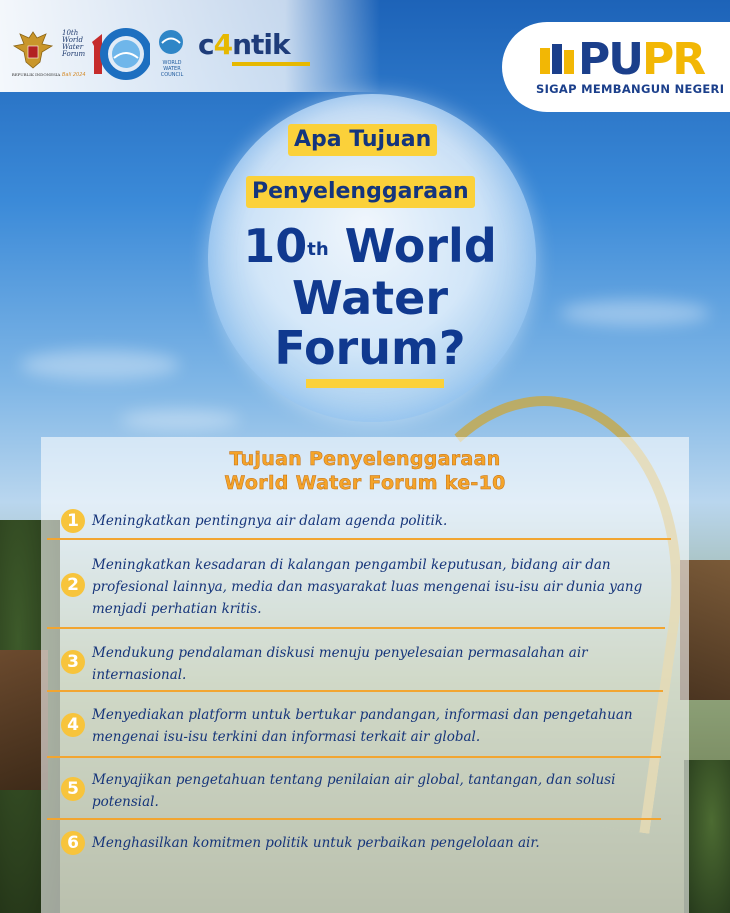 The width and height of the screenshot is (730, 913). What do you see at coordinates (707, 836) in the screenshot?
I see `tree-right` at bounding box center [707, 836].